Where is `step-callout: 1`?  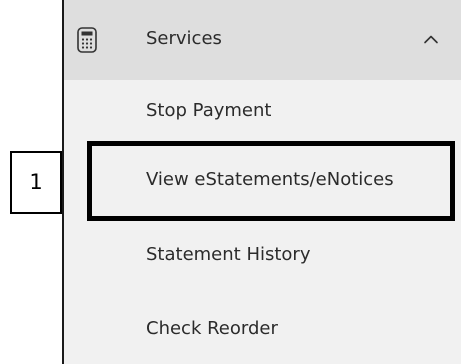
step-callout: 1 is located at coordinates (36, 182).